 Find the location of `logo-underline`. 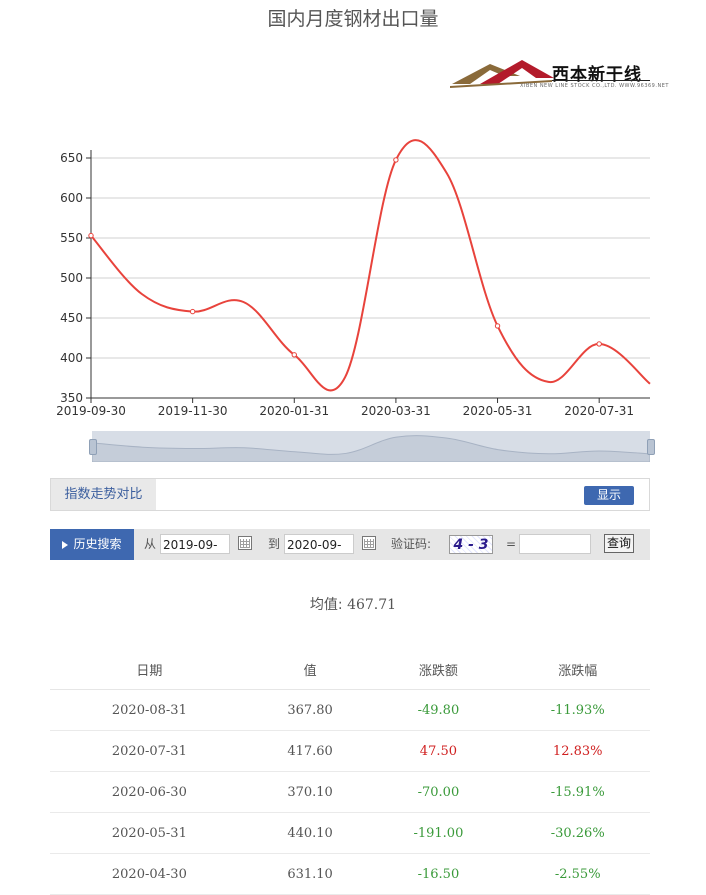

logo-underline is located at coordinates (601, 80).